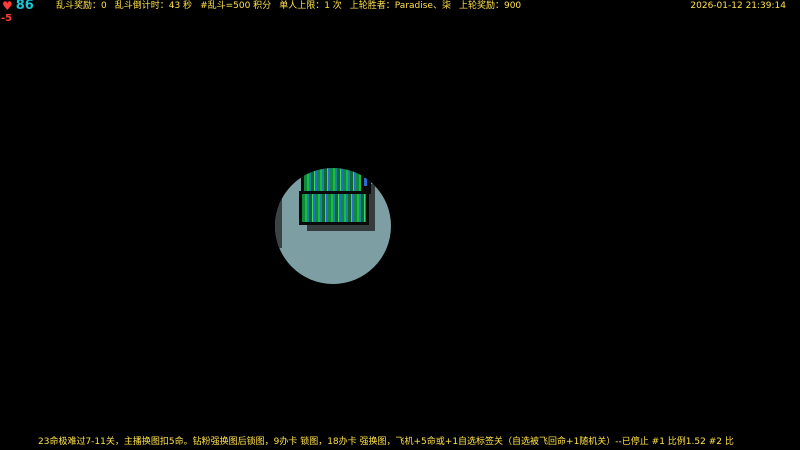 This screenshot has height=450, width=800. What do you see at coordinates (153, 6) in the screenshot?
I see `brawl-countdown: 乱斗倒计时：43 秒` at bounding box center [153, 6].